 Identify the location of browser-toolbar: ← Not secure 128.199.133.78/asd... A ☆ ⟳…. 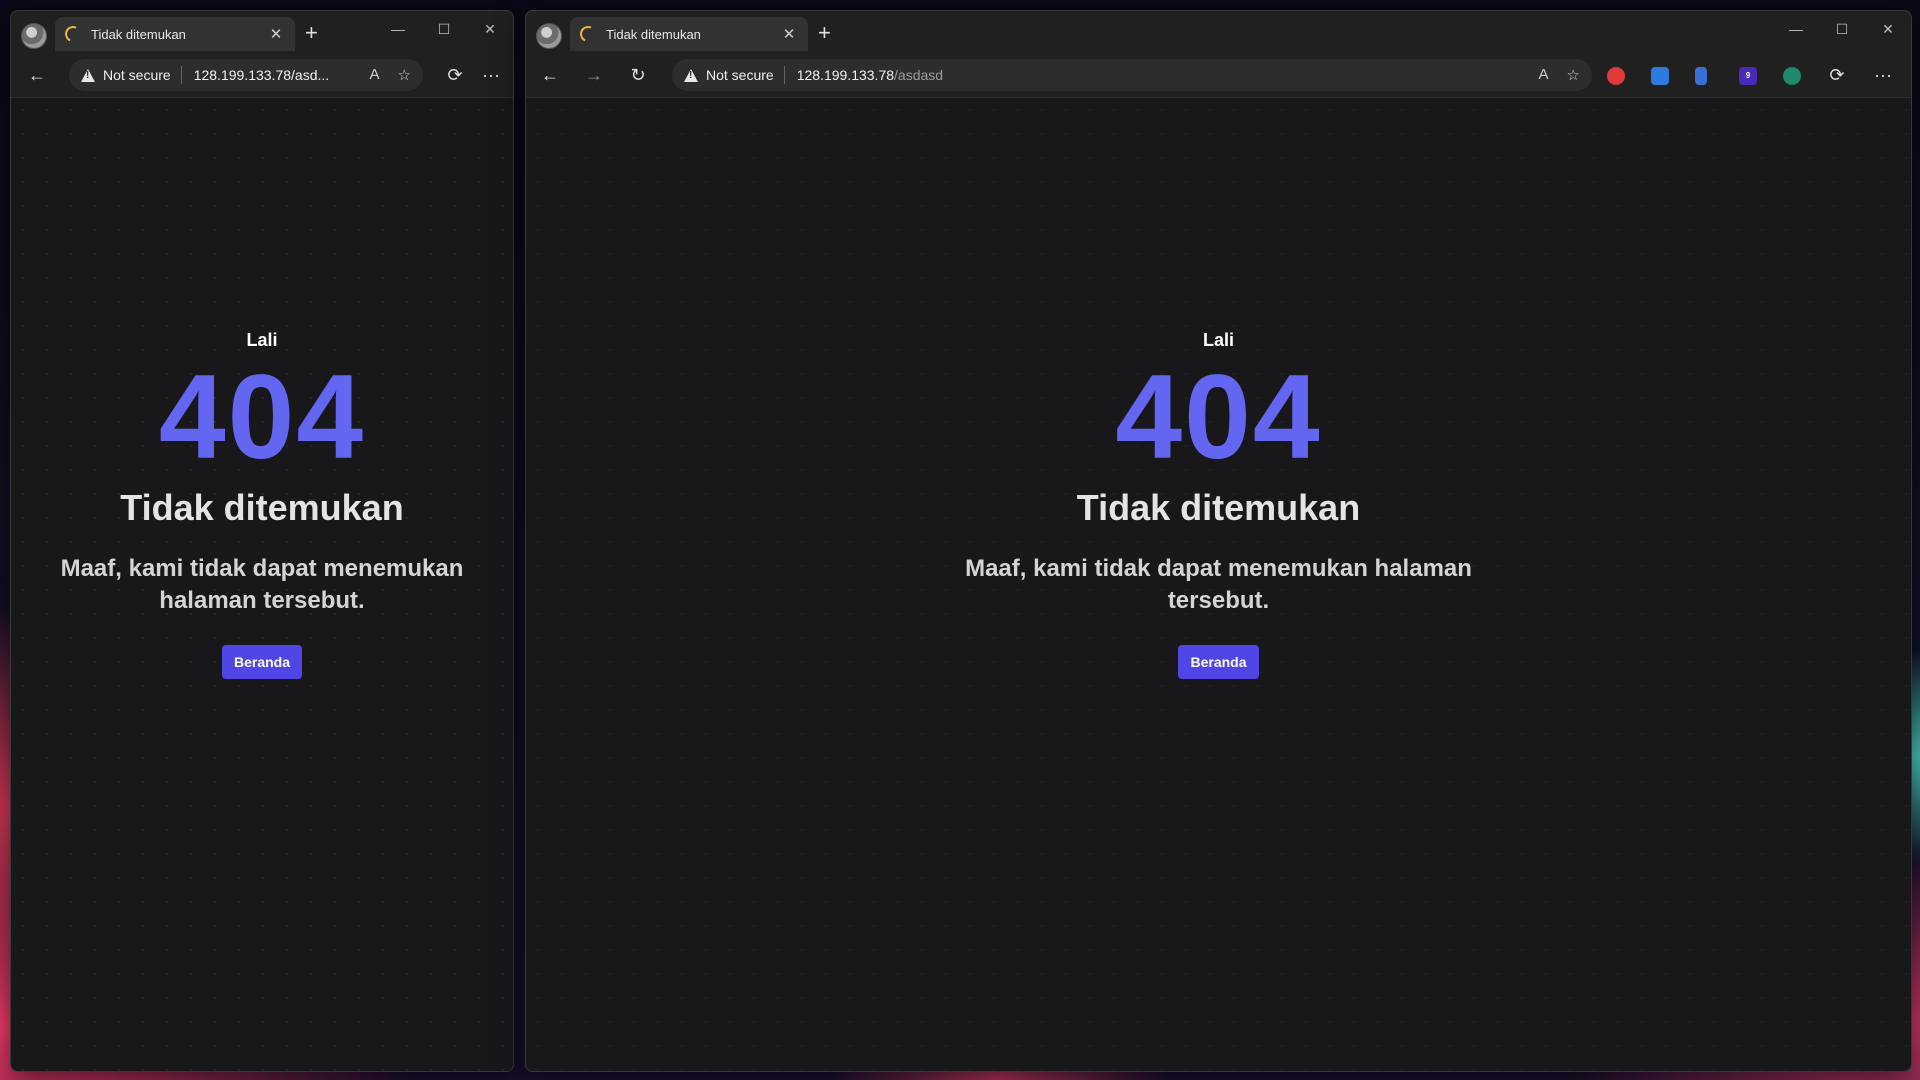
(262, 75).